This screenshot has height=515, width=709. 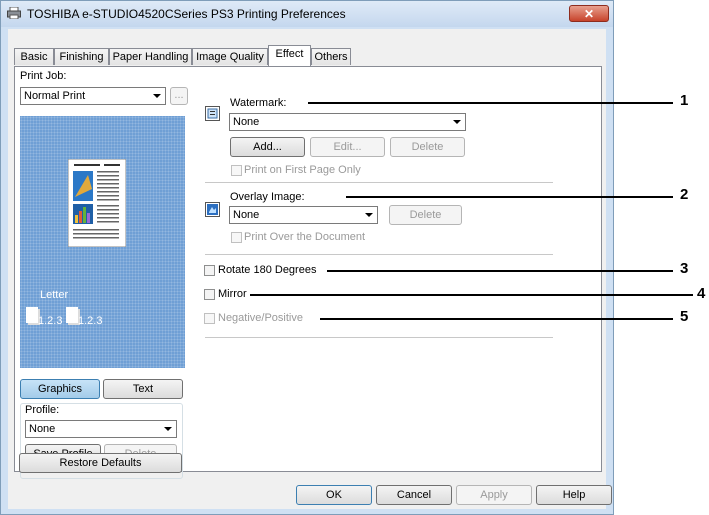 What do you see at coordinates (236, 170) in the screenshot?
I see `first-page-only-checkbox` at bounding box center [236, 170].